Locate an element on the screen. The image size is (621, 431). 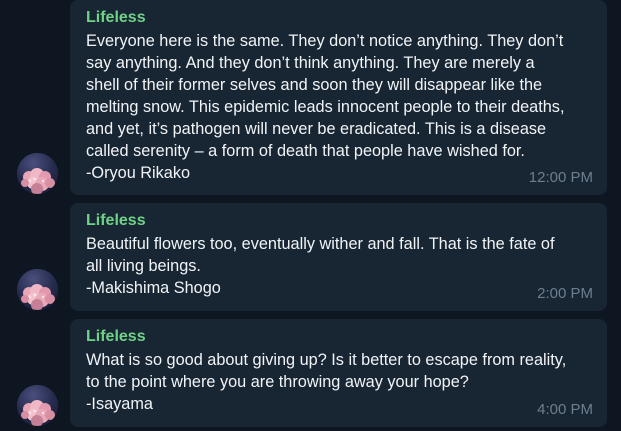
message-line: all living beings. is located at coordinates (143, 266).